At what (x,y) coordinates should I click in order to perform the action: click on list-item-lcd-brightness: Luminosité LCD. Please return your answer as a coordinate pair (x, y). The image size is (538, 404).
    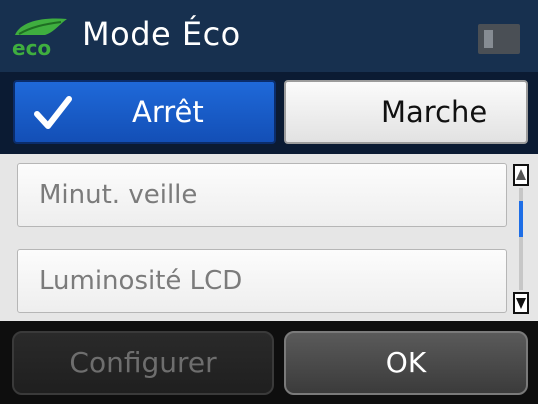
    Looking at the image, I should click on (262, 281).